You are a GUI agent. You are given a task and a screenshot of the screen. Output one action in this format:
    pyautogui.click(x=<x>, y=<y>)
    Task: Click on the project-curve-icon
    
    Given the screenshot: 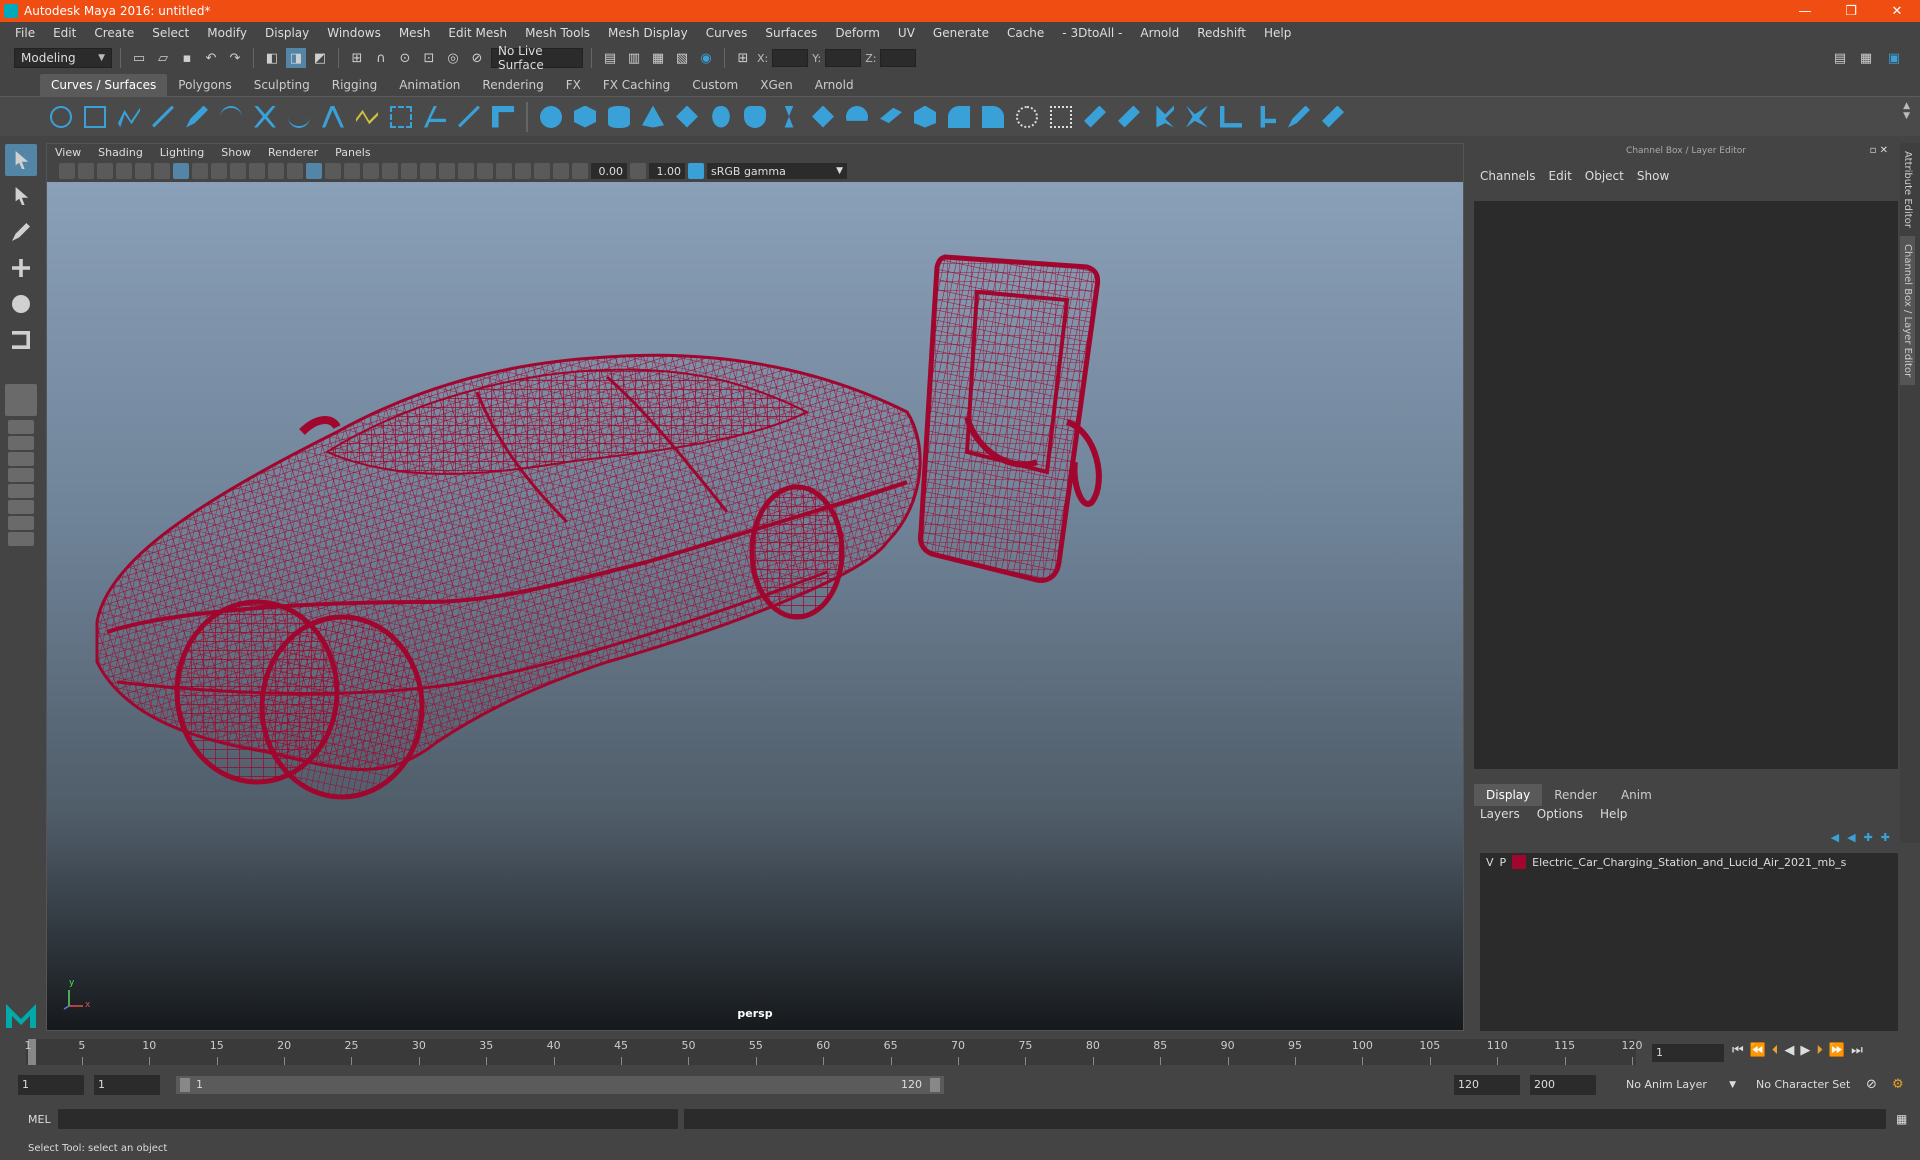 What is the action you would take?
    pyautogui.click(x=1061, y=117)
    